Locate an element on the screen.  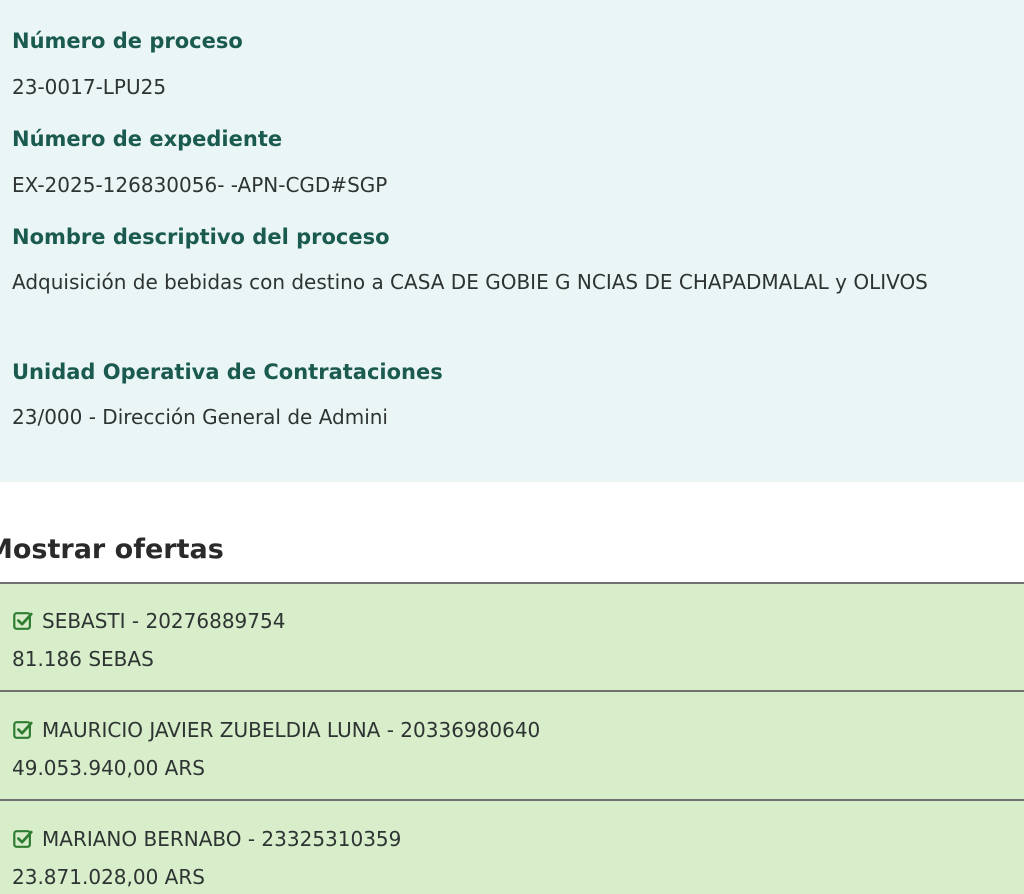
show-offers-heading: Mostrar ofertas is located at coordinates (112, 550).